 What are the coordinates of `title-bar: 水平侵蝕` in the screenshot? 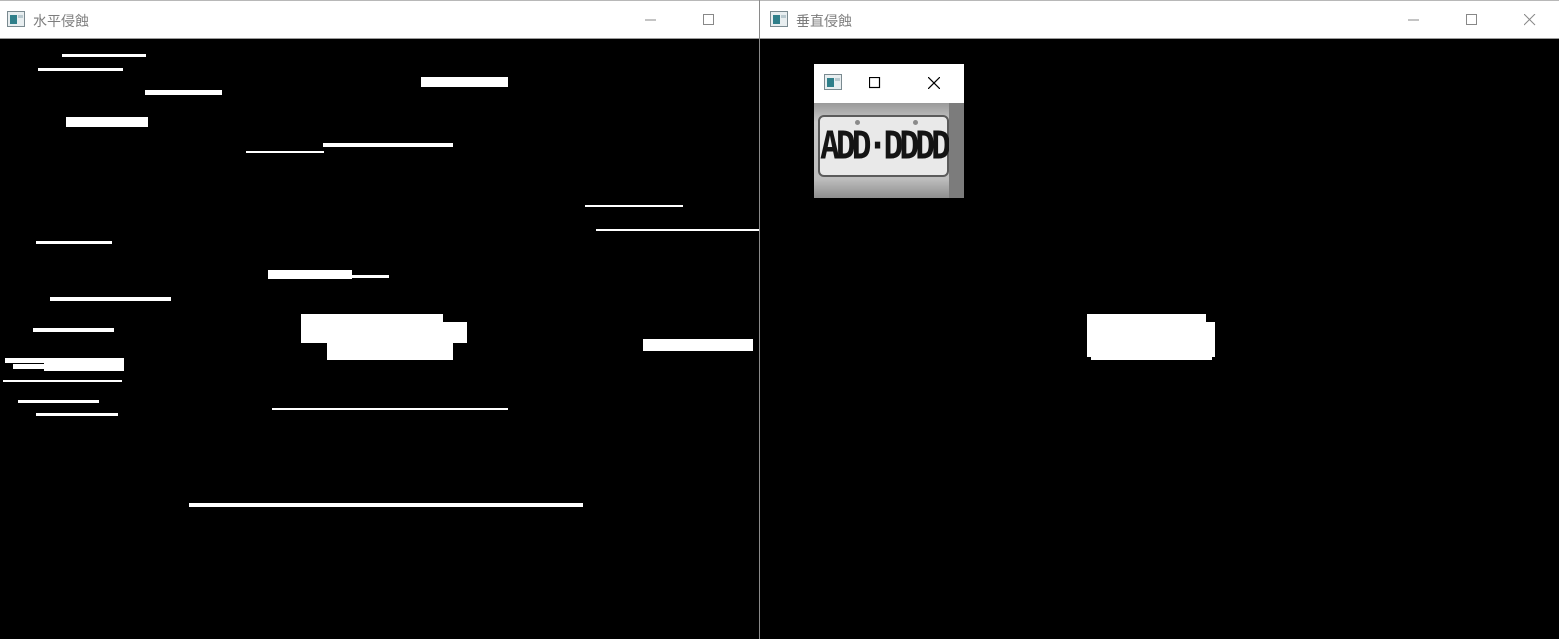 It's located at (379, 19).